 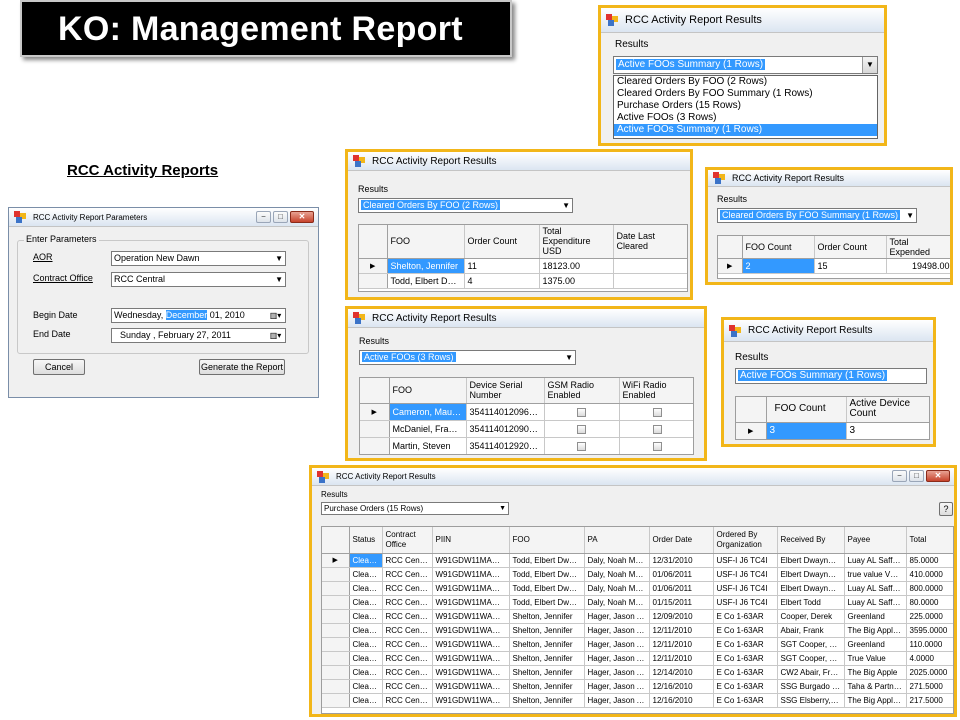 What do you see at coordinates (929, 588) in the screenshot?
I see `table-cell: 800.0000` at bounding box center [929, 588].